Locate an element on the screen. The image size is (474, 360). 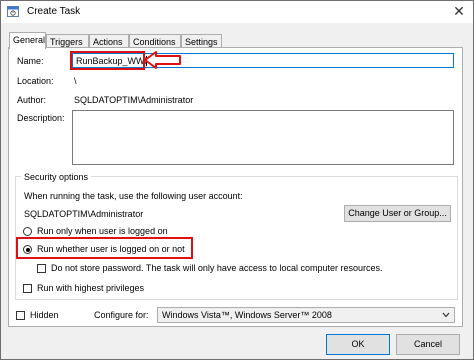
window-title: Create Task is located at coordinates (54, 11).